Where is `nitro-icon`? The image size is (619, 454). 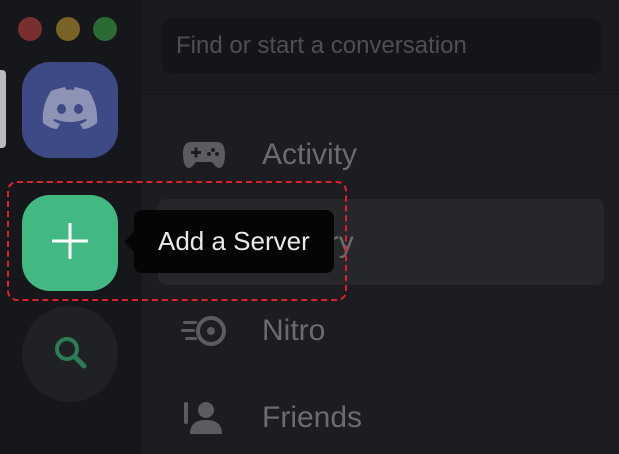
nitro-icon is located at coordinates (204, 331).